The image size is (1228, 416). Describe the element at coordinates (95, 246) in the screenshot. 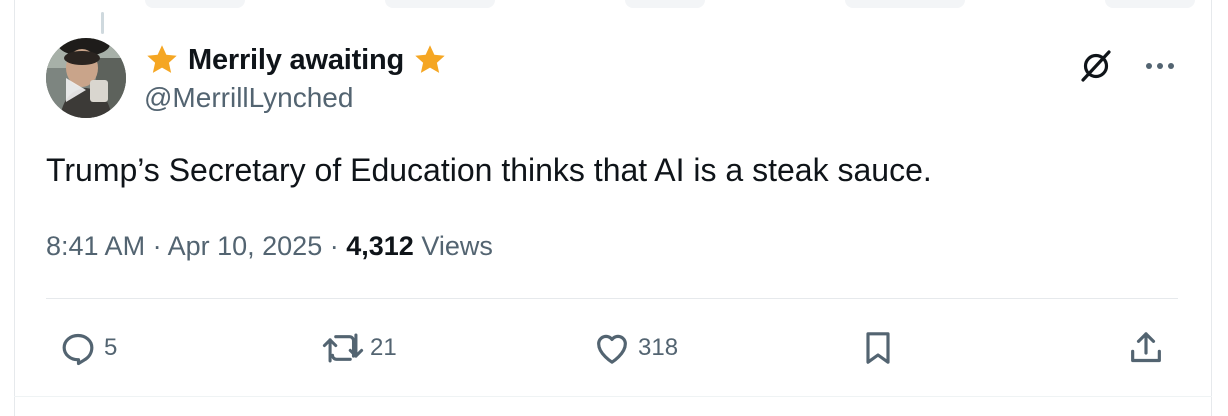

I see `tweet-time: 8:41 AM` at that location.